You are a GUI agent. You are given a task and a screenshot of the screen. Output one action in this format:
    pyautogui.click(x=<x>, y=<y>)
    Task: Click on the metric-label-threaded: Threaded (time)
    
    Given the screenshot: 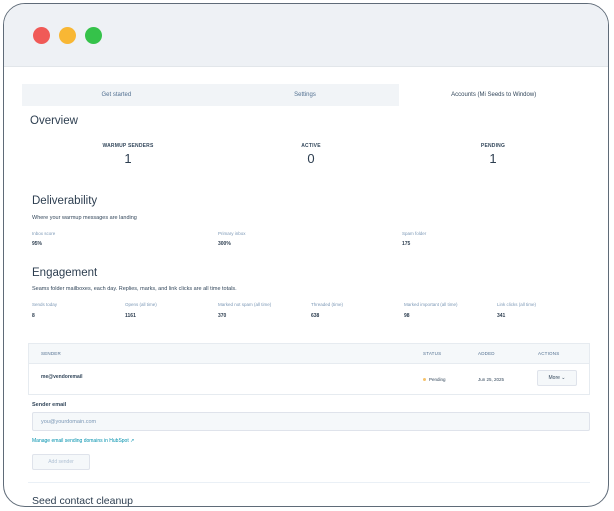 What is the action you would take?
    pyautogui.click(x=327, y=304)
    